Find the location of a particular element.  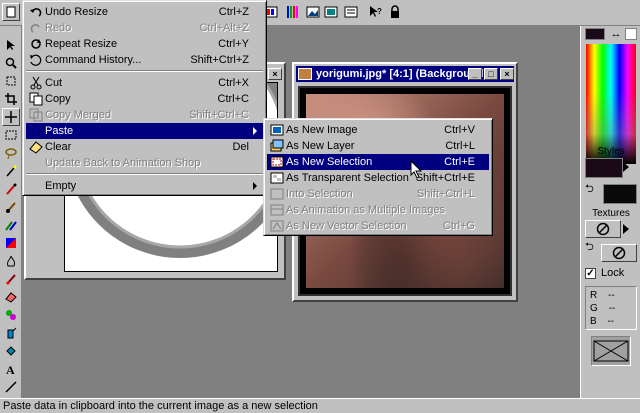

maximize-window-icon: □ is located at coordinates (491, 74).